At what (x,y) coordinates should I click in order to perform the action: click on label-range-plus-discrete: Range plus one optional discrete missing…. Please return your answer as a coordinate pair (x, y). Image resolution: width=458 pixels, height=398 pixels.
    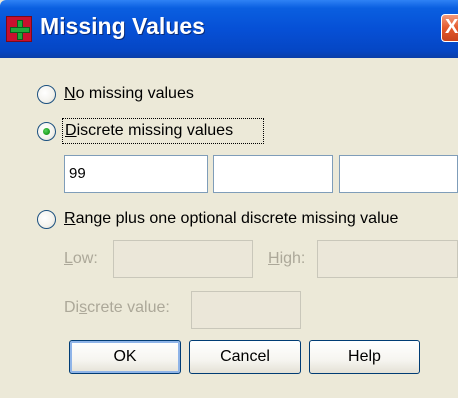
    Looking at the image, I should click on (231, 219).